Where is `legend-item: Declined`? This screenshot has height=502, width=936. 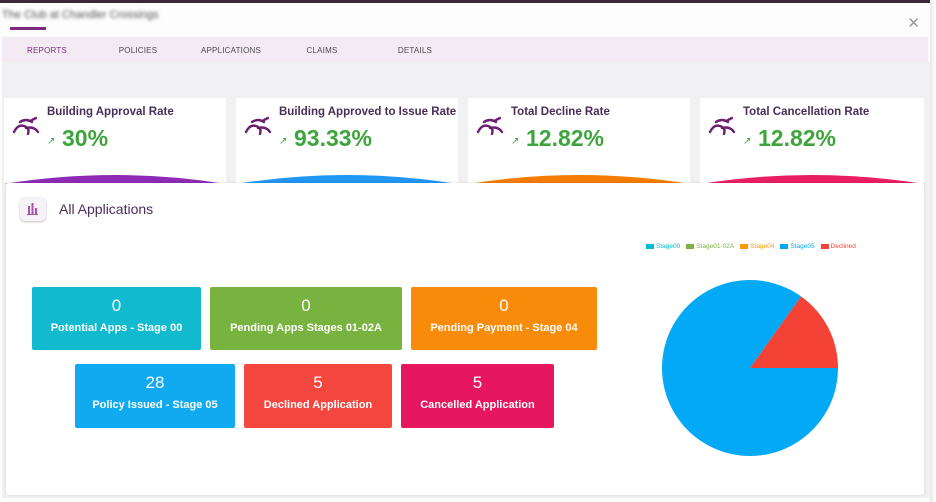
legend-item: Declined is located at coordinates (838, 246).